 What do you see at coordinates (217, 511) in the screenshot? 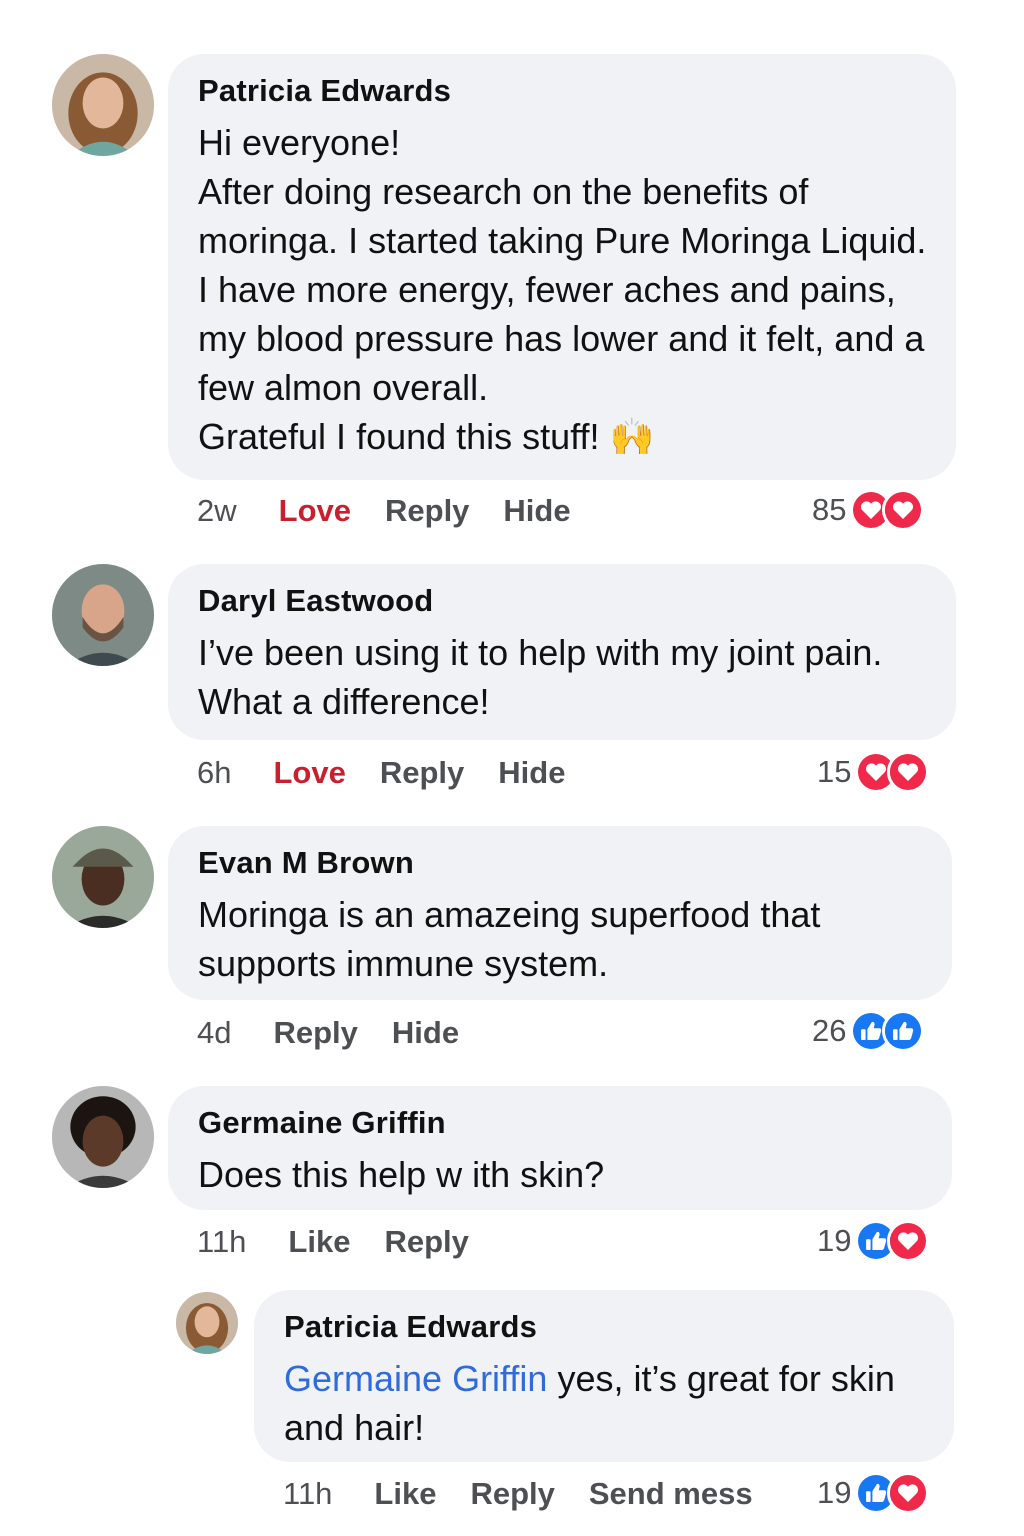
I see `comment-timestamp: 2w` at bounding box center [217, 511].